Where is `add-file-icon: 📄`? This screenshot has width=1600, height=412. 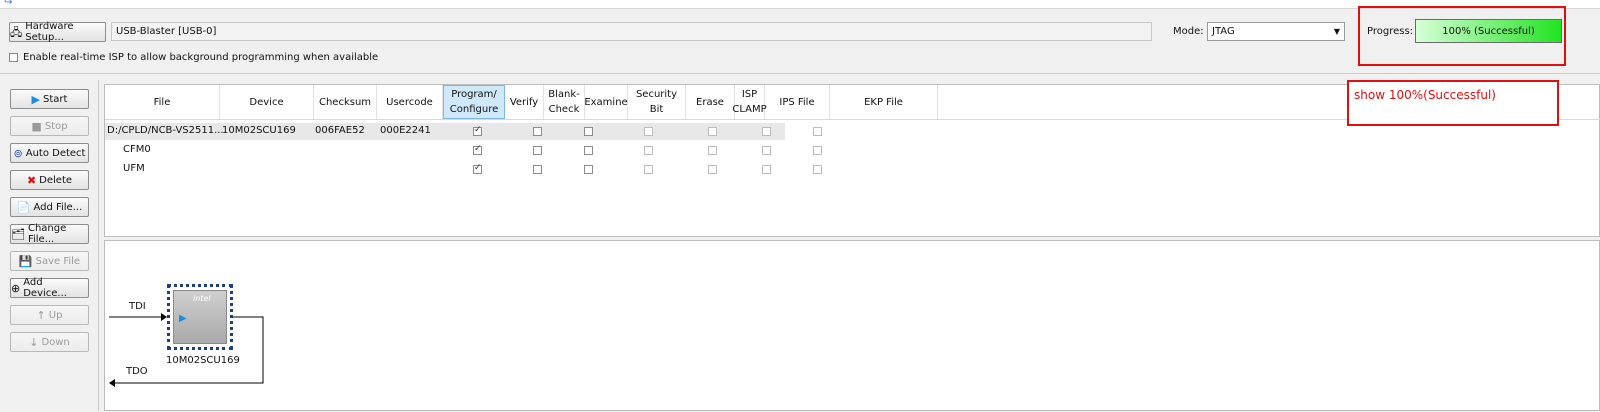 add-file-icon: 📄 is located at coordinates (23, 207).